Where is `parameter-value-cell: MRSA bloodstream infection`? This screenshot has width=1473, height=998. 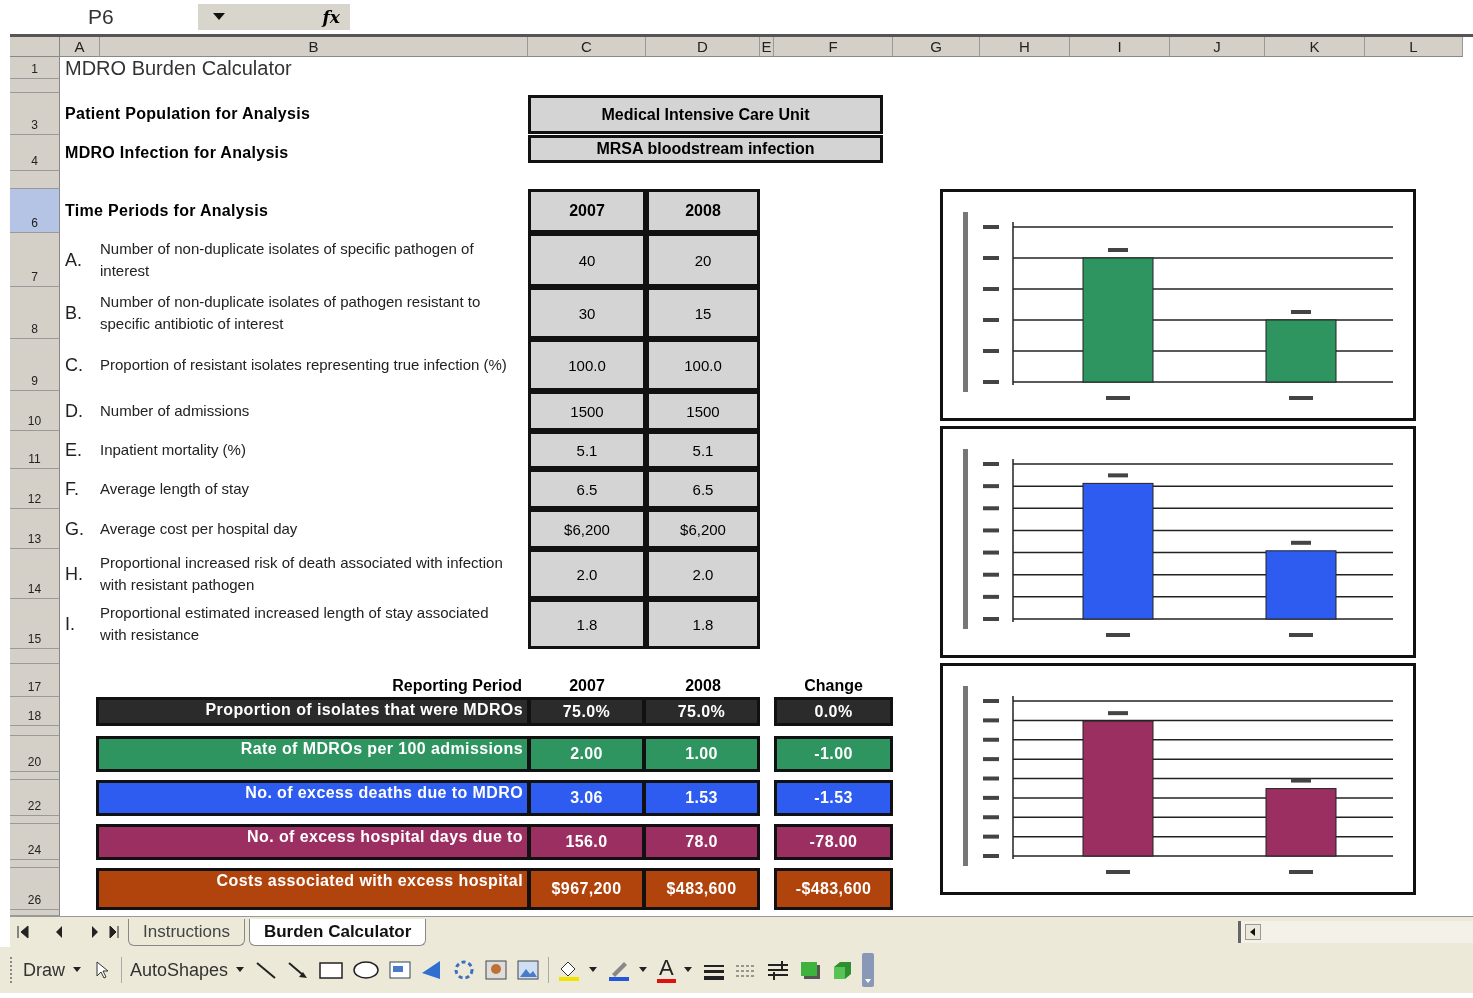
parameter-value-cell: MRSA bloodstream infection is located at coordinates (705, 149).